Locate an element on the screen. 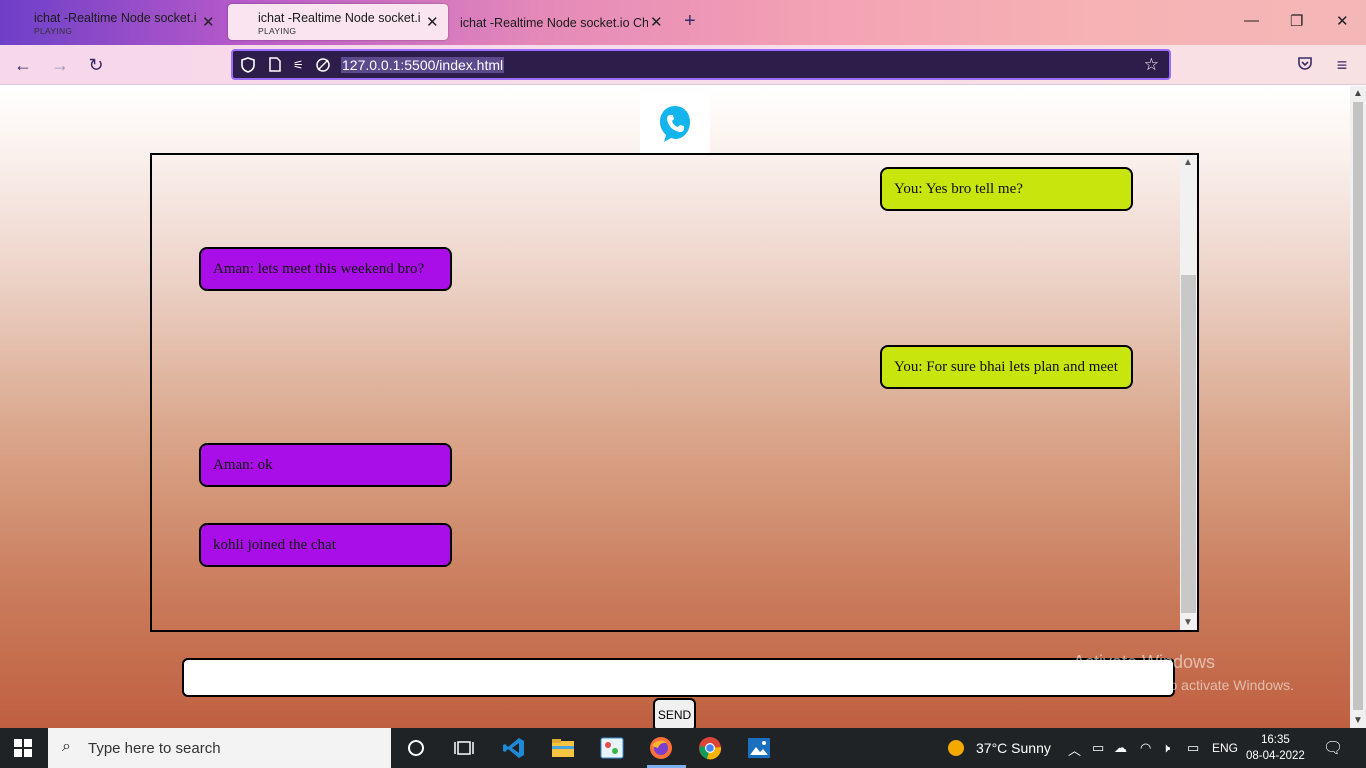 Image resolution: width=1366 pixels, height=768 pixels. reload-icon: ↻ is located at coordinates (96, 65).